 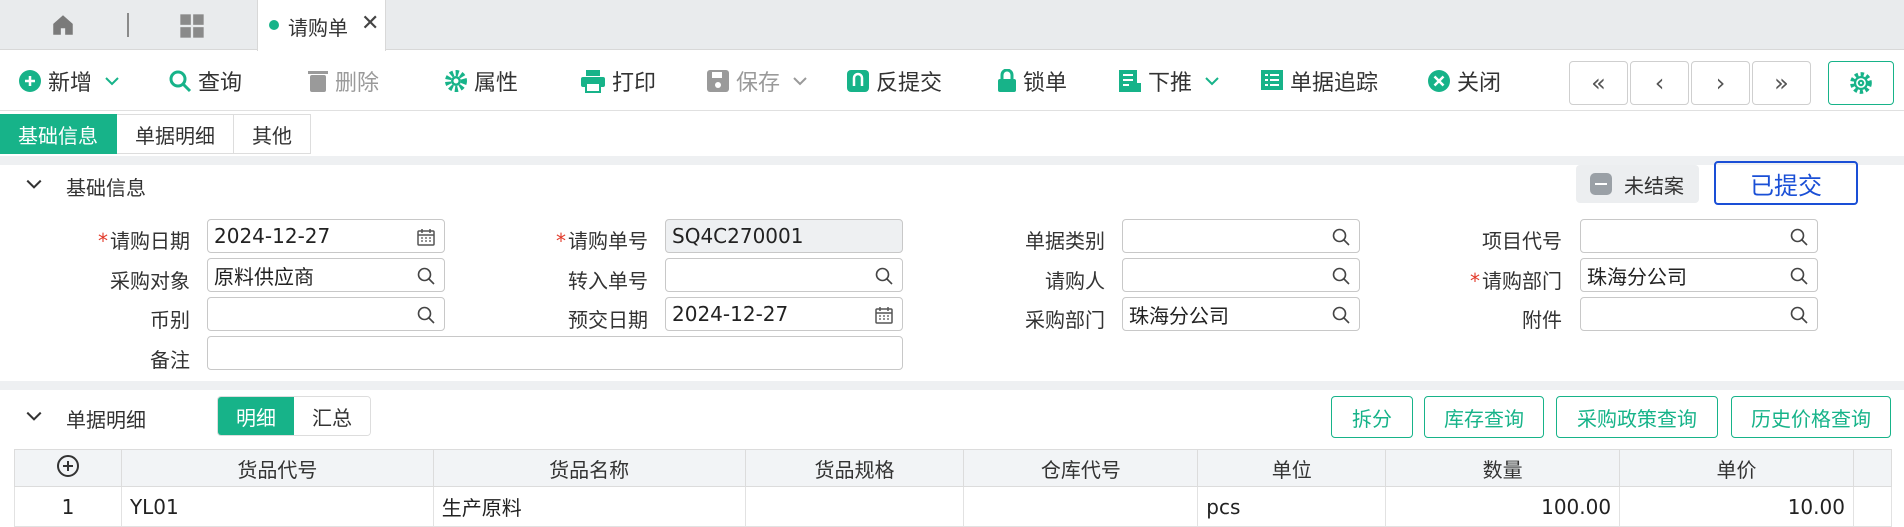 I want to click on cell-goods-code: YL01, so click(x=277, y=506).